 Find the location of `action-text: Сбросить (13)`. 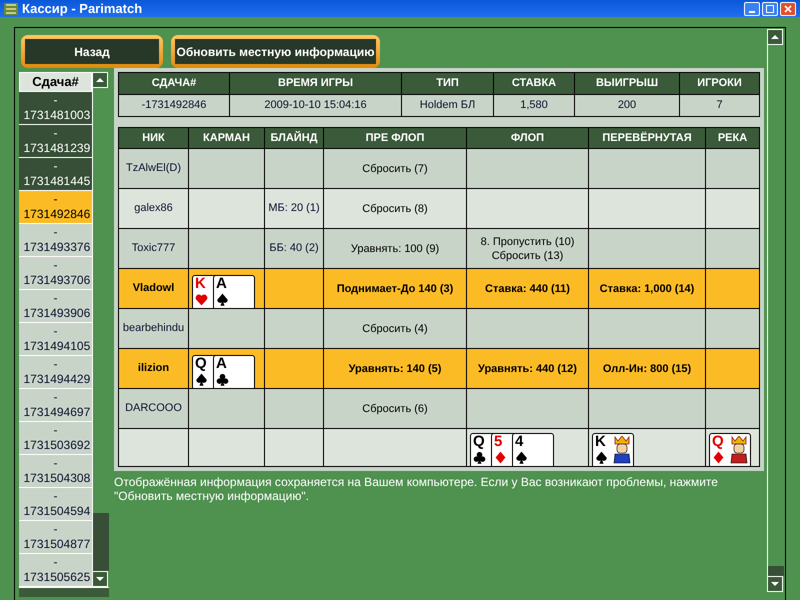

action-text: Сбросить (13) is located at coordinates (528, 255).